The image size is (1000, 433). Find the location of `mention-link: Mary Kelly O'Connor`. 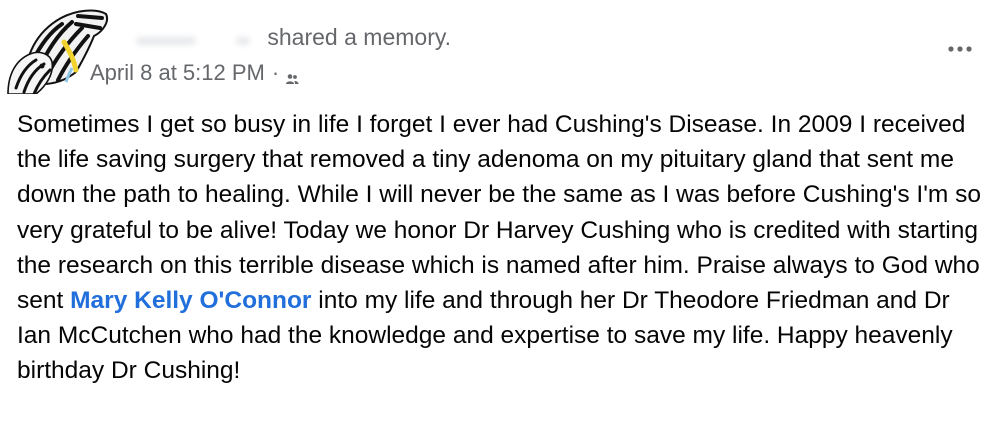

mention-link: Mary Kelly O'Connor is located at coordinates (190, 300).